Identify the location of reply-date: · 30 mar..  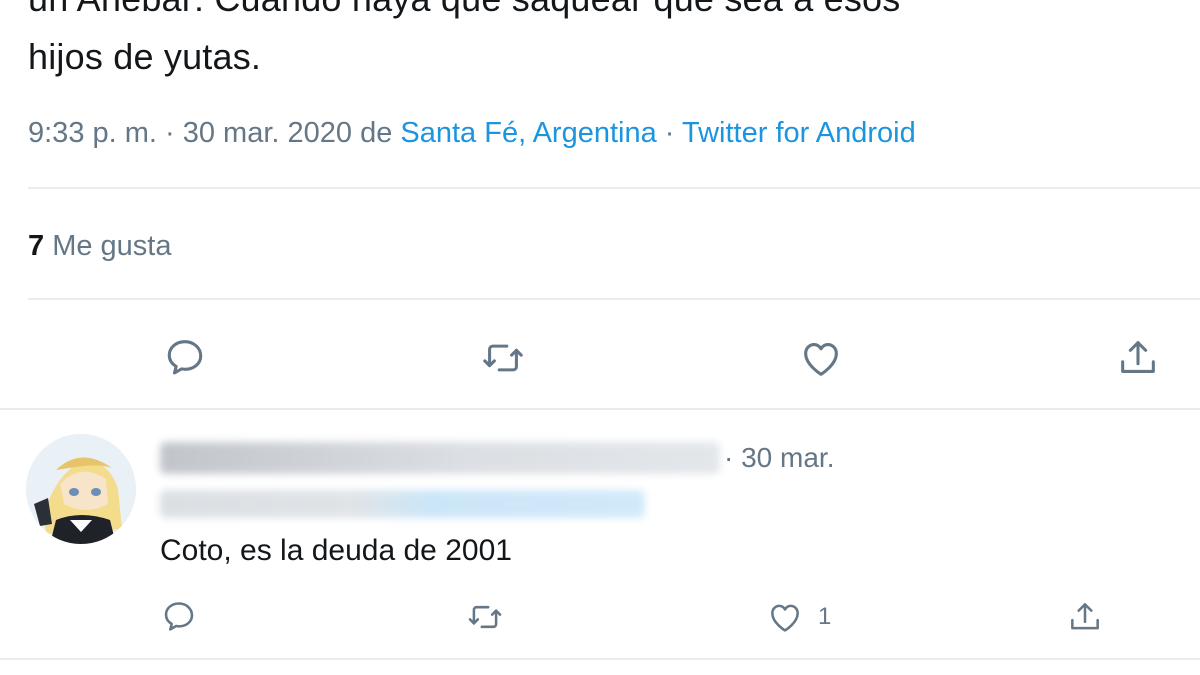
(779, 458).